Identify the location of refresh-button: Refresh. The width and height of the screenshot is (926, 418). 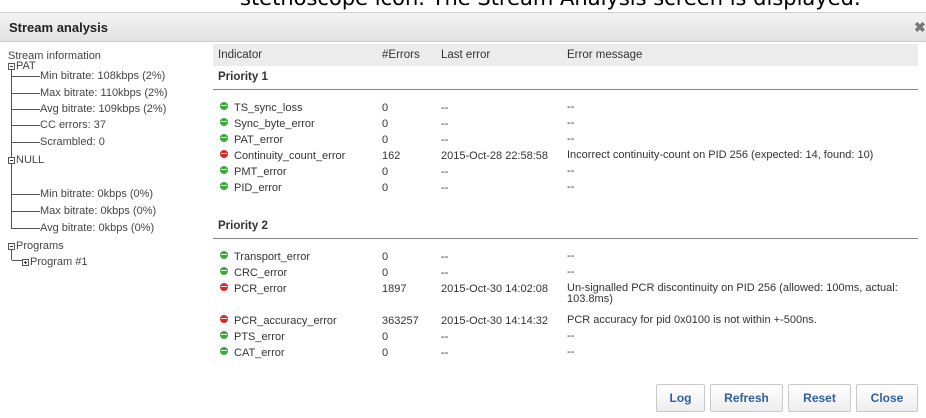
(746, 398).